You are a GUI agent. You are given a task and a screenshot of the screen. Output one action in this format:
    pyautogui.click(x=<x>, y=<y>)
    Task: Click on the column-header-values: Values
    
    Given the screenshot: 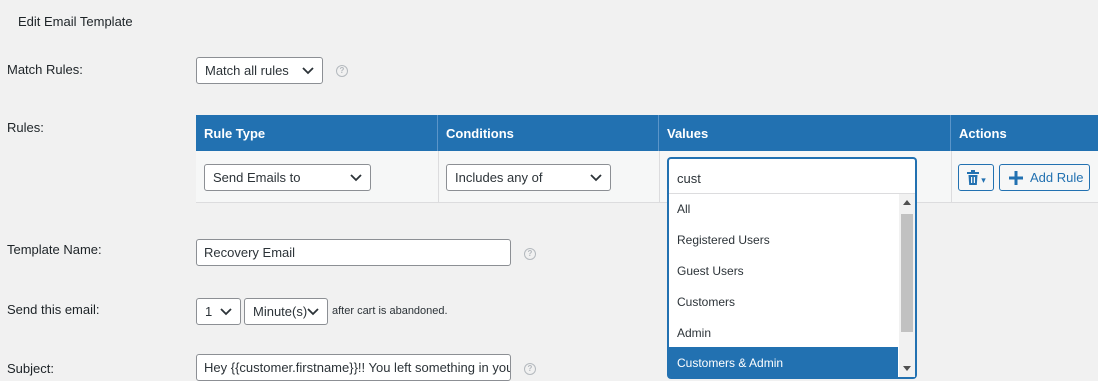 What is the action you would take?
    pyautogui.click(x=805, y=133)
    